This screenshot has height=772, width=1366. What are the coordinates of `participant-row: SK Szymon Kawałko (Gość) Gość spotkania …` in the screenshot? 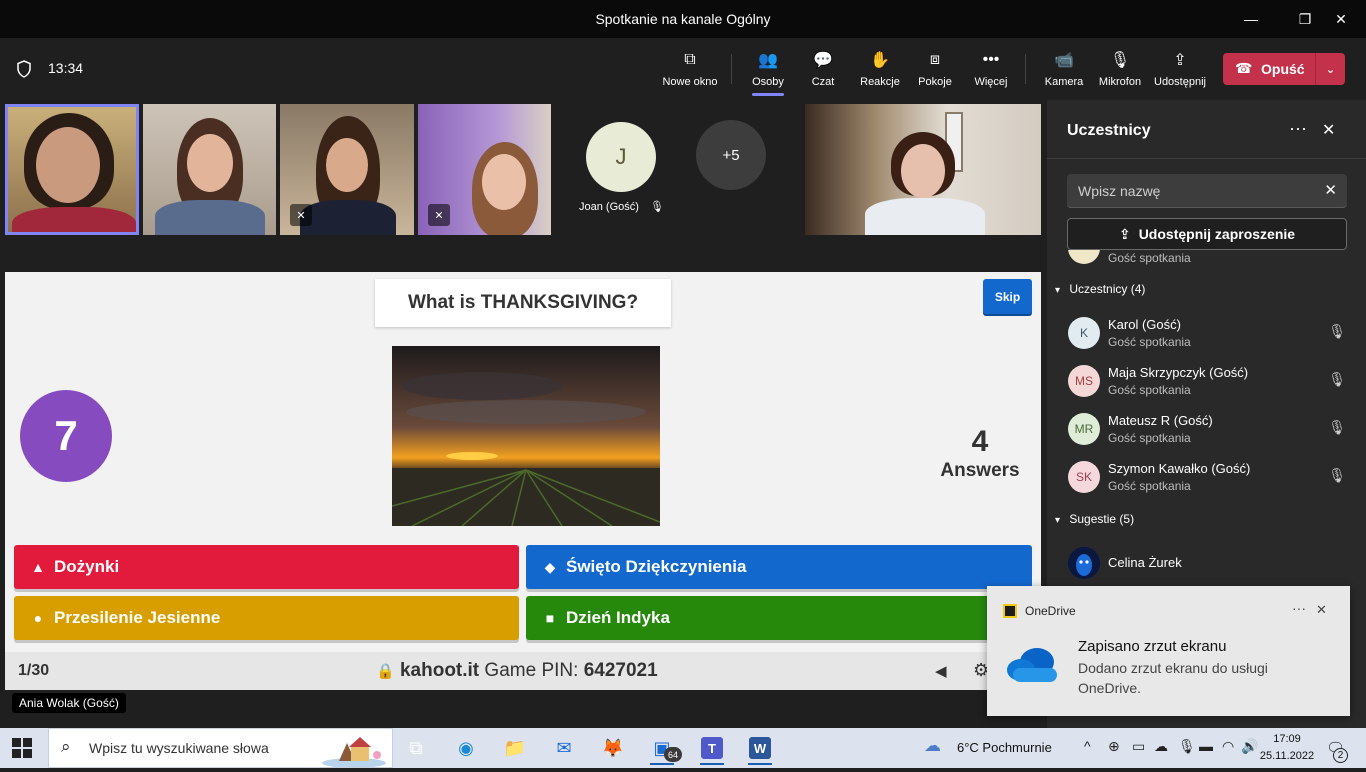 It's located at (1208, 477).